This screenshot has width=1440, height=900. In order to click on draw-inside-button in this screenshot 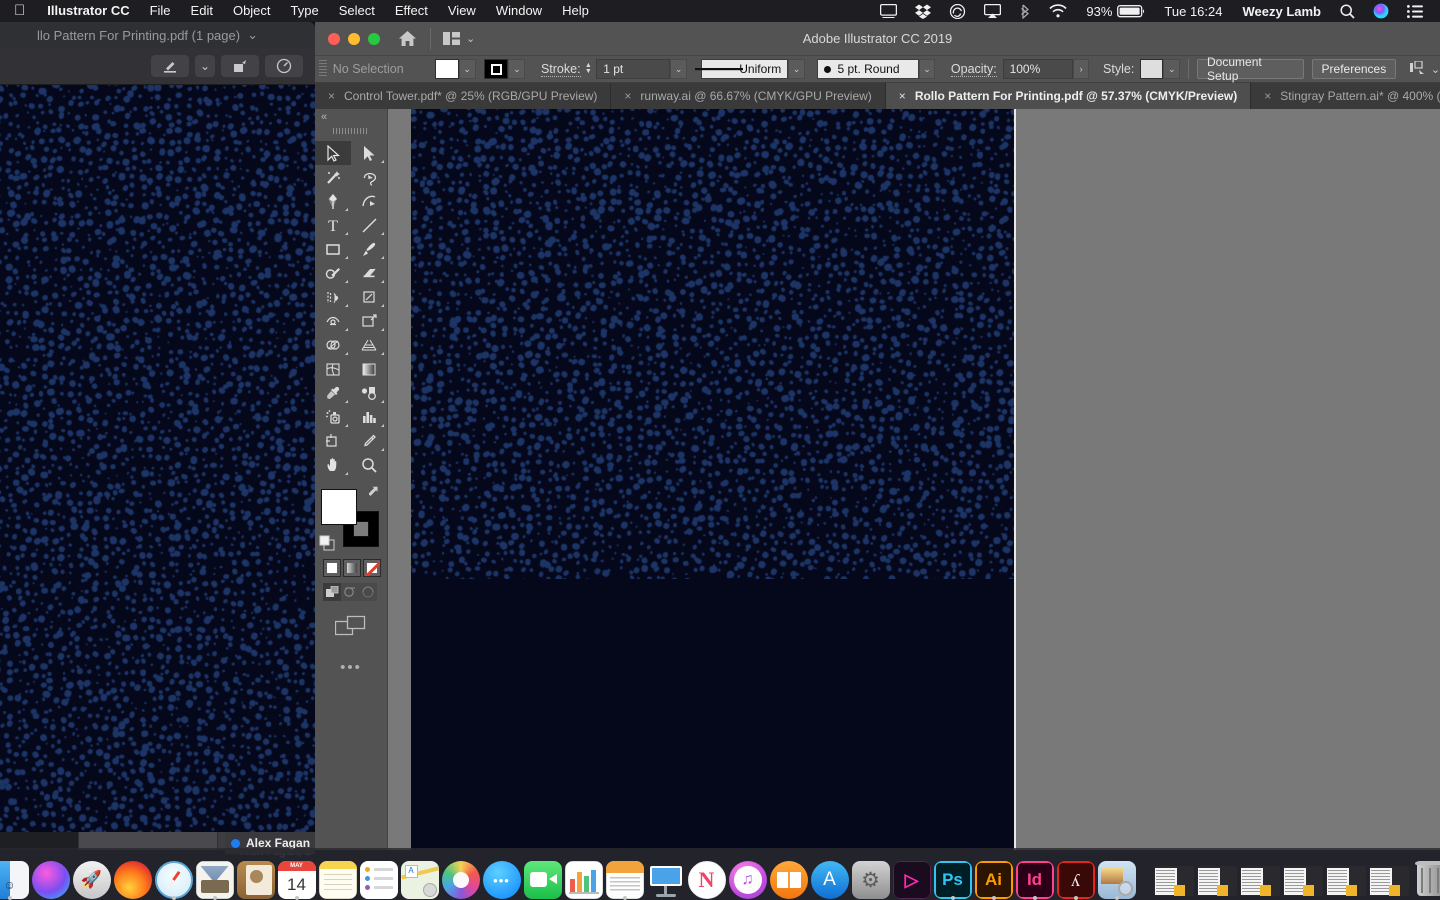, I will do `click(368, 592)`.